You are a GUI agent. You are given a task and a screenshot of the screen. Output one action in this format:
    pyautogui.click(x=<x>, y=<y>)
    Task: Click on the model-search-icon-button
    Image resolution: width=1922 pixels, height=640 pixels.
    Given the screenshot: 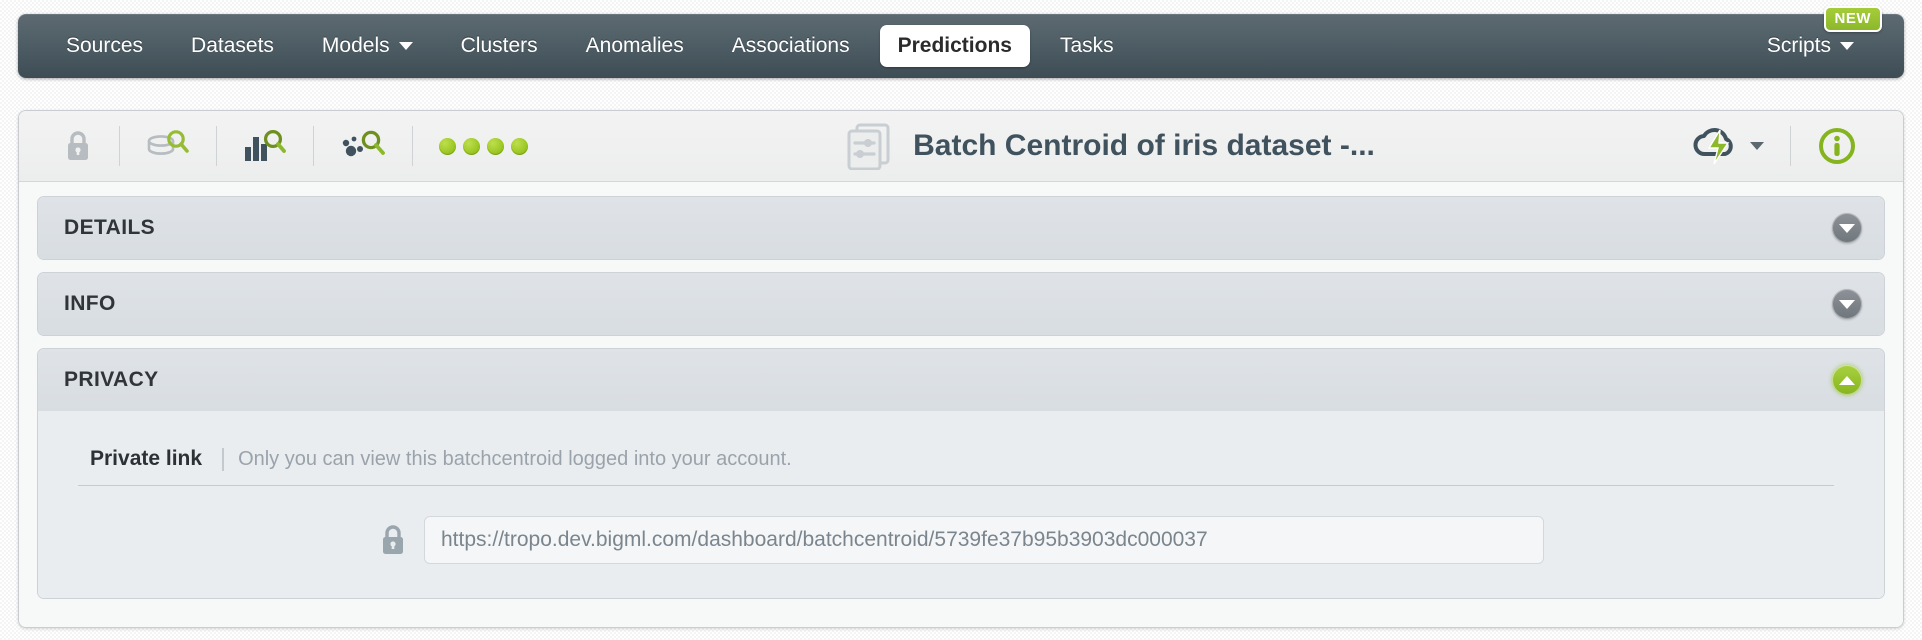 What is the action you would take?
    pyautogui.click(x=265, y=146)
    